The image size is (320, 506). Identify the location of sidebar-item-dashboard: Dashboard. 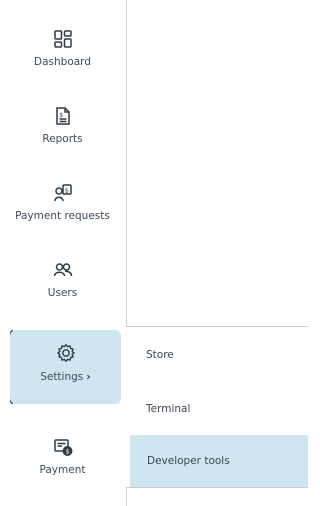
(62, 44).